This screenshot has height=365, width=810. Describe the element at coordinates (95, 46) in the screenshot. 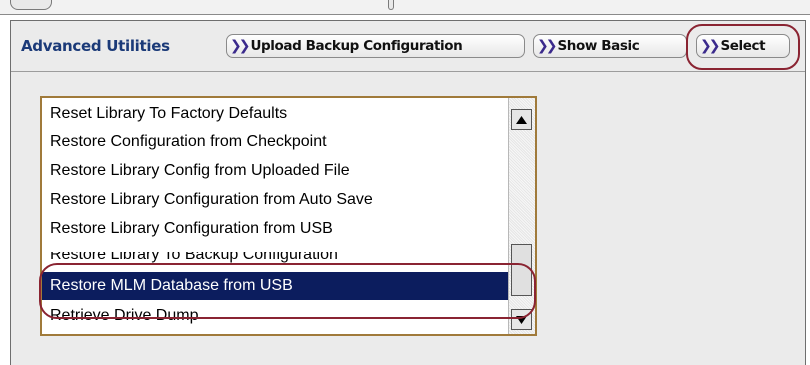

I see `page-title: Advanced Utilities` at that location.